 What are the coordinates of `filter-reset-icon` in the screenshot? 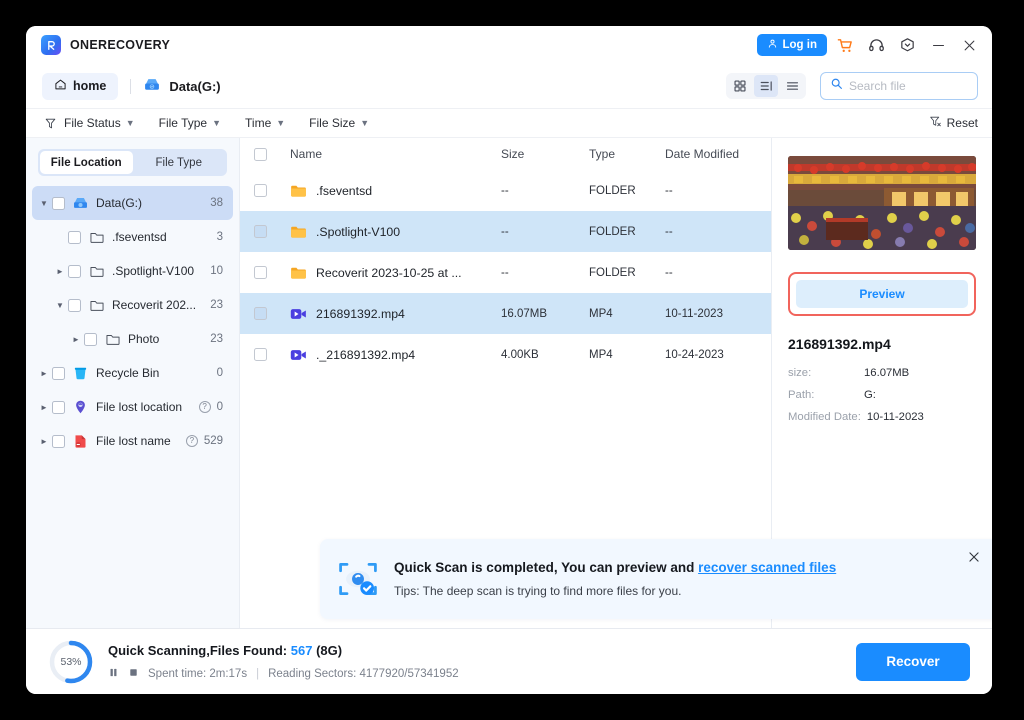 It's located at (935, 123).